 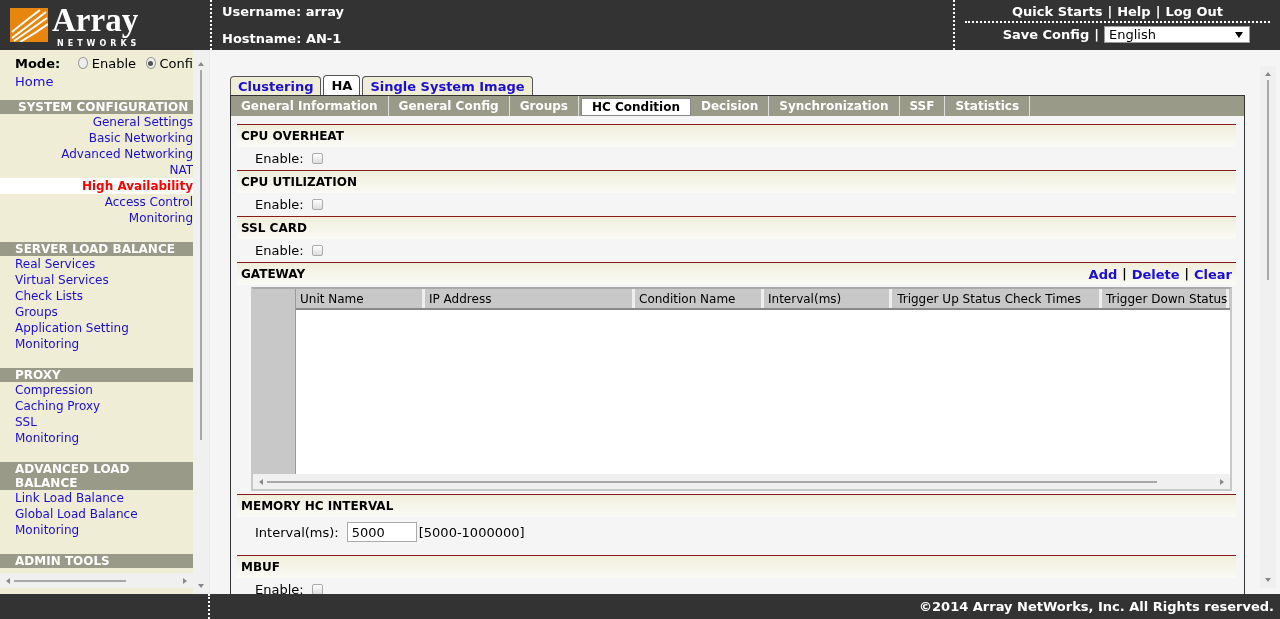 I want to click on section-title: CPU UTILIZATION, so click(x=299, y=182).